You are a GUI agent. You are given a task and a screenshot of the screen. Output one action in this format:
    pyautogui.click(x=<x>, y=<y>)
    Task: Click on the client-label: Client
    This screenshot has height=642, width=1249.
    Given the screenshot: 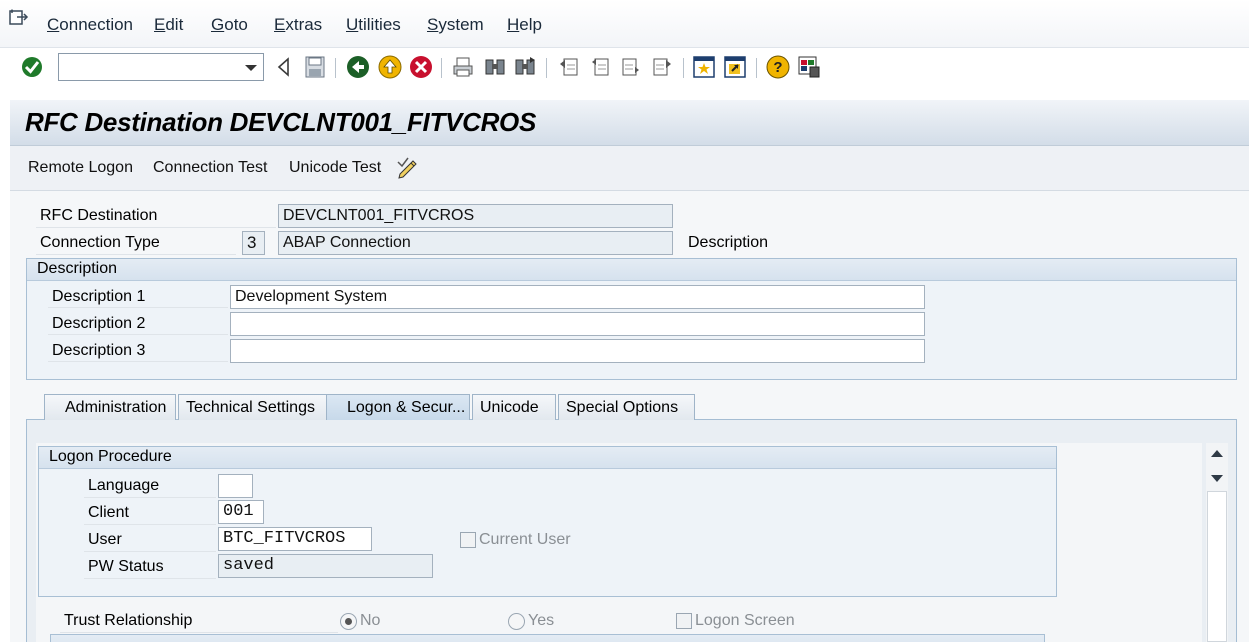 What is the action you would take?
    pyautogui.click(x=108, y=512)
    